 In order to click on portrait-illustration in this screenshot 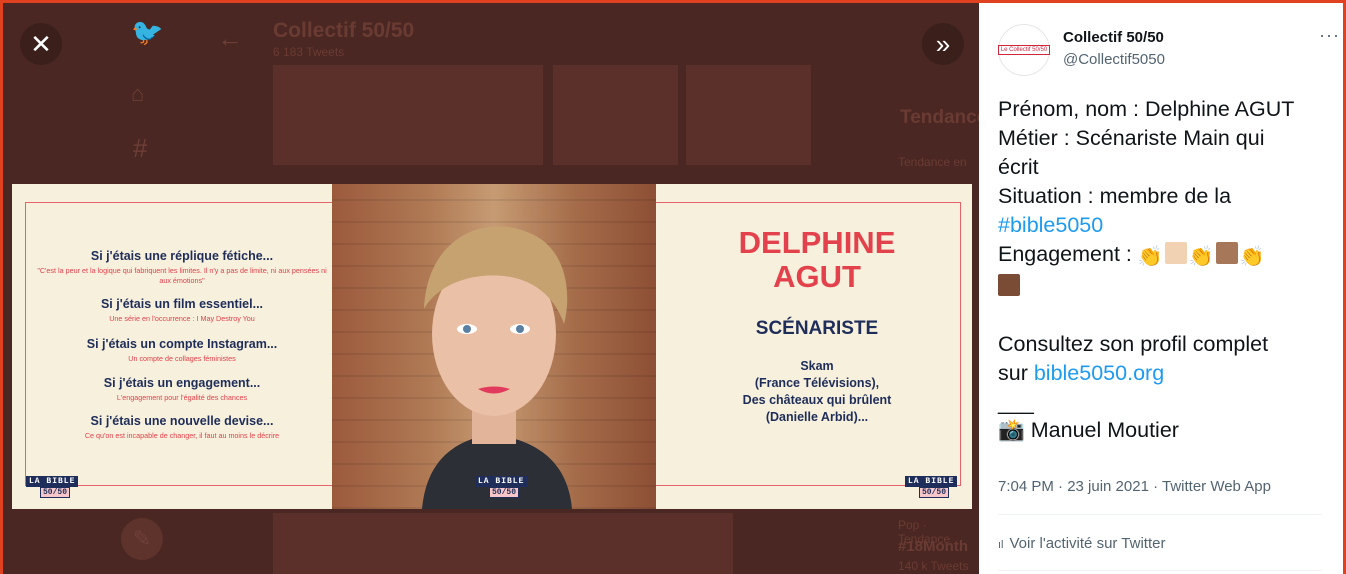, I will do `click(497, 367)`.